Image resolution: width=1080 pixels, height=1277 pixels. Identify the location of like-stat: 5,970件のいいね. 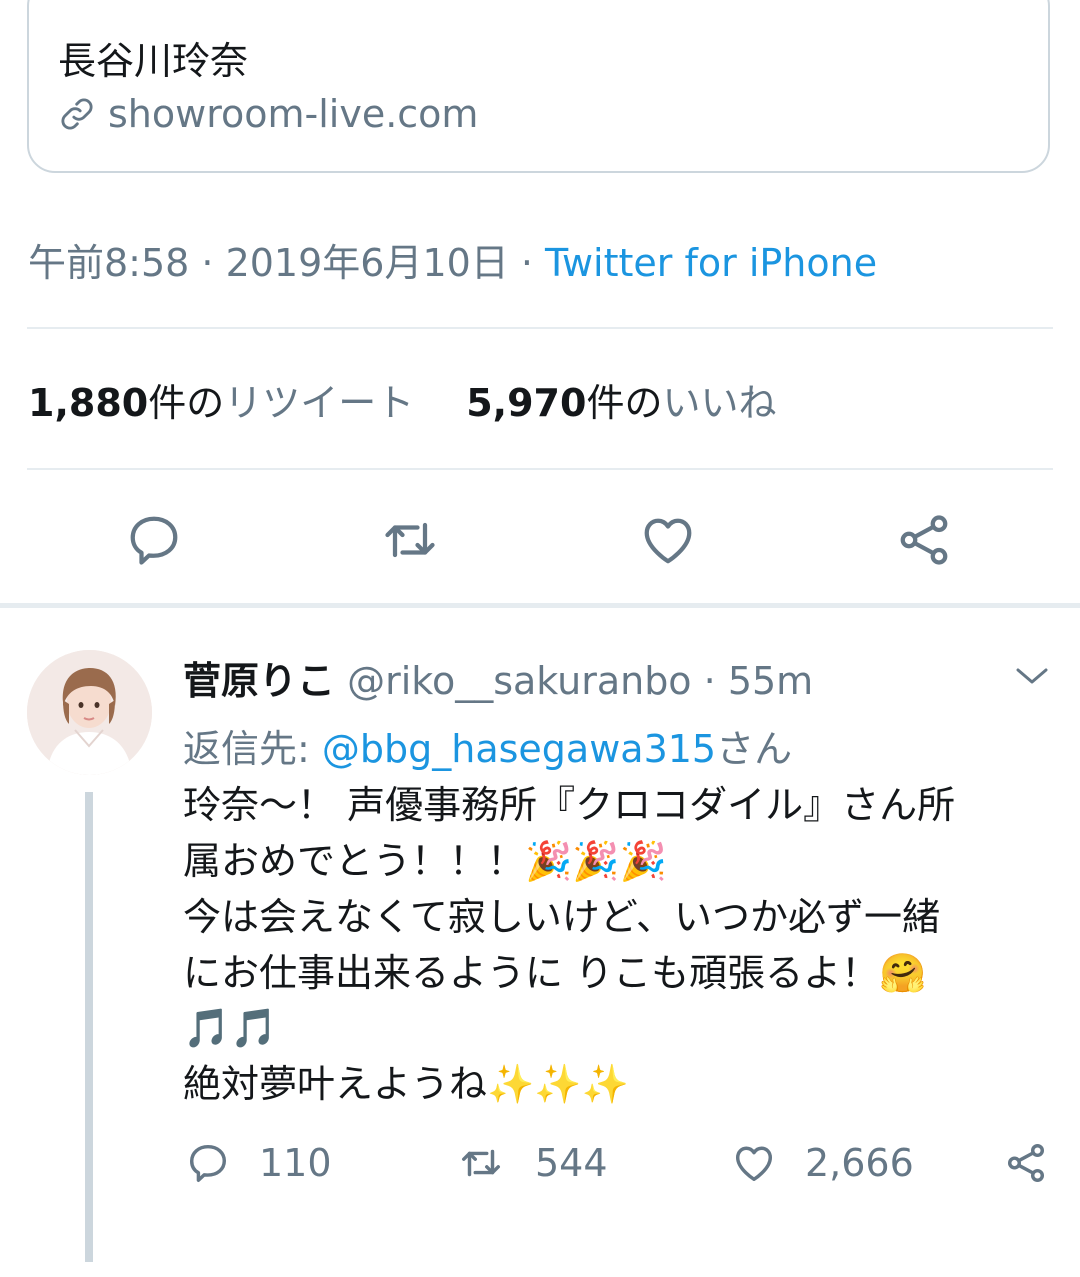
(621, 403).